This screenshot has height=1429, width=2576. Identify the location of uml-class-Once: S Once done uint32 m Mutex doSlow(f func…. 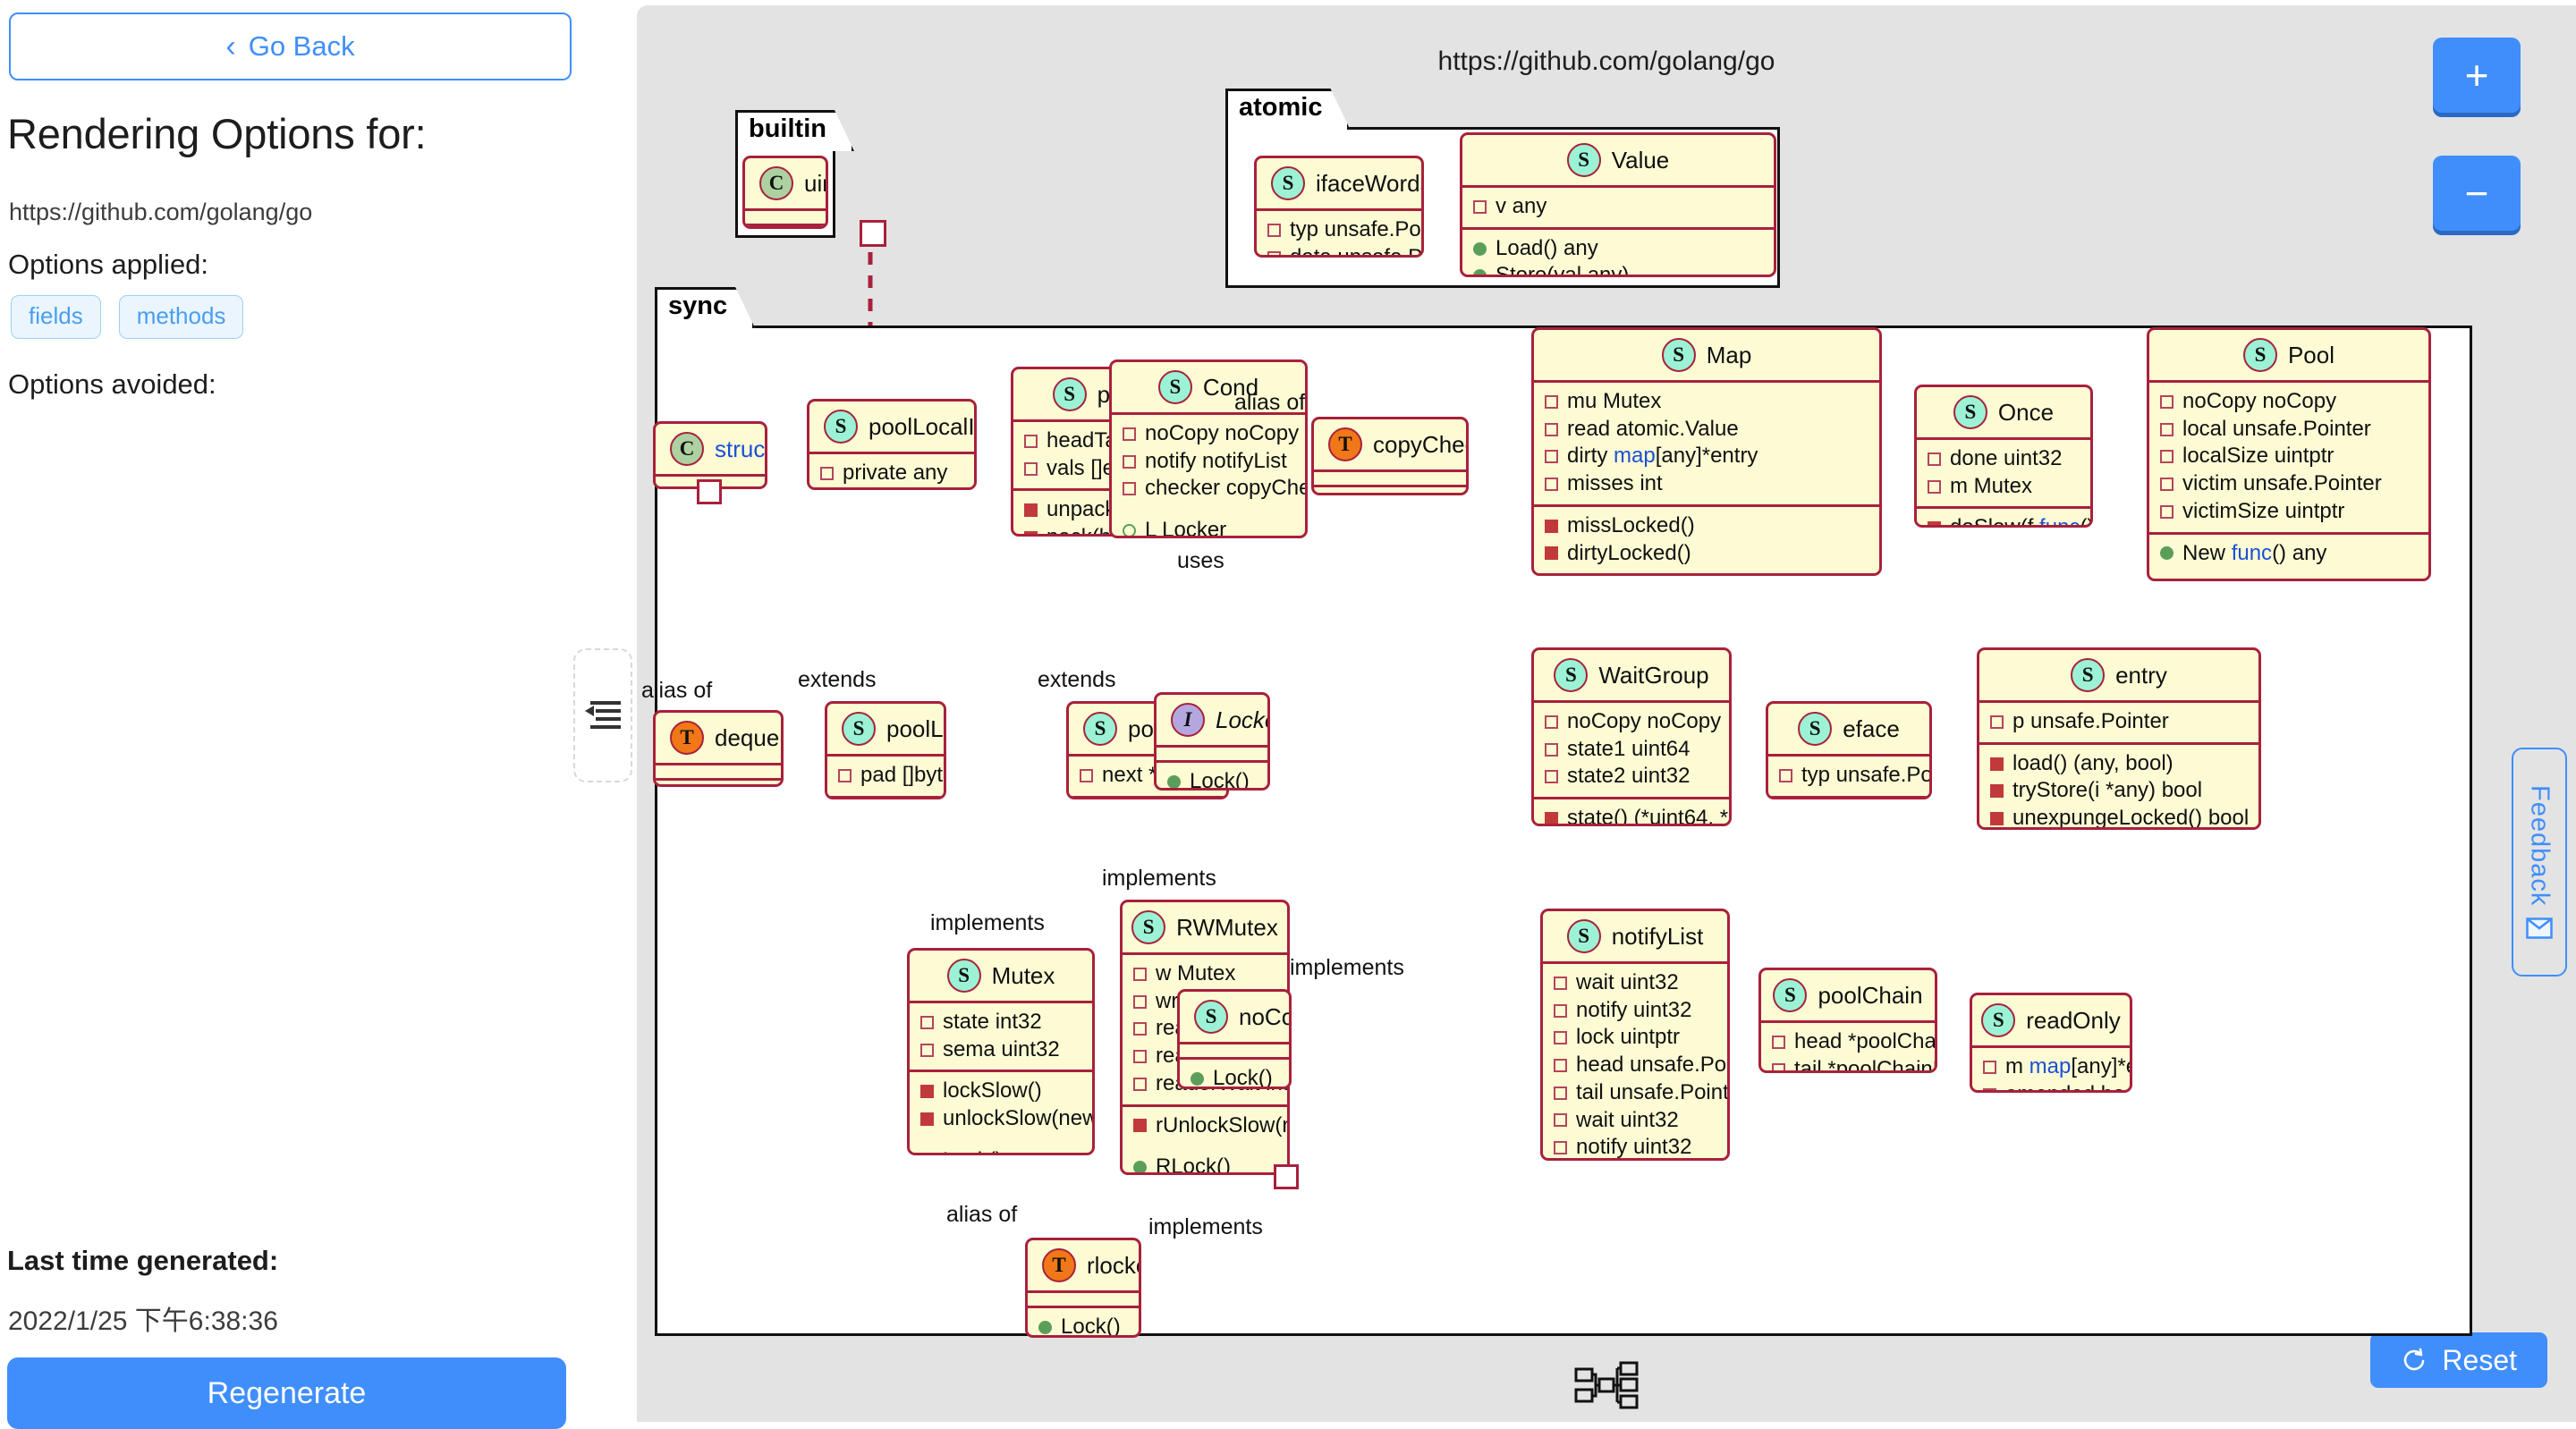
(2003, 456).